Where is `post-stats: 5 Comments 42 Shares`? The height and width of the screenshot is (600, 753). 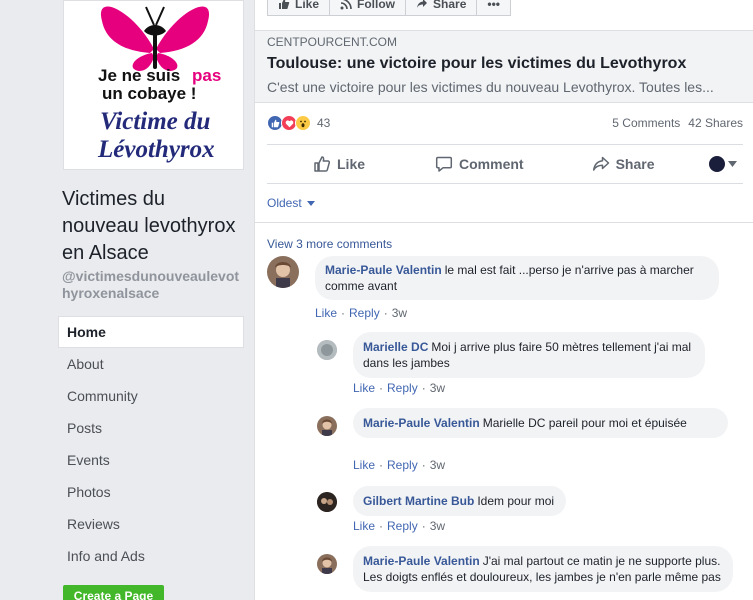
post-stats: 5 Comments 42 Shares is located at coordinates (677, 123).